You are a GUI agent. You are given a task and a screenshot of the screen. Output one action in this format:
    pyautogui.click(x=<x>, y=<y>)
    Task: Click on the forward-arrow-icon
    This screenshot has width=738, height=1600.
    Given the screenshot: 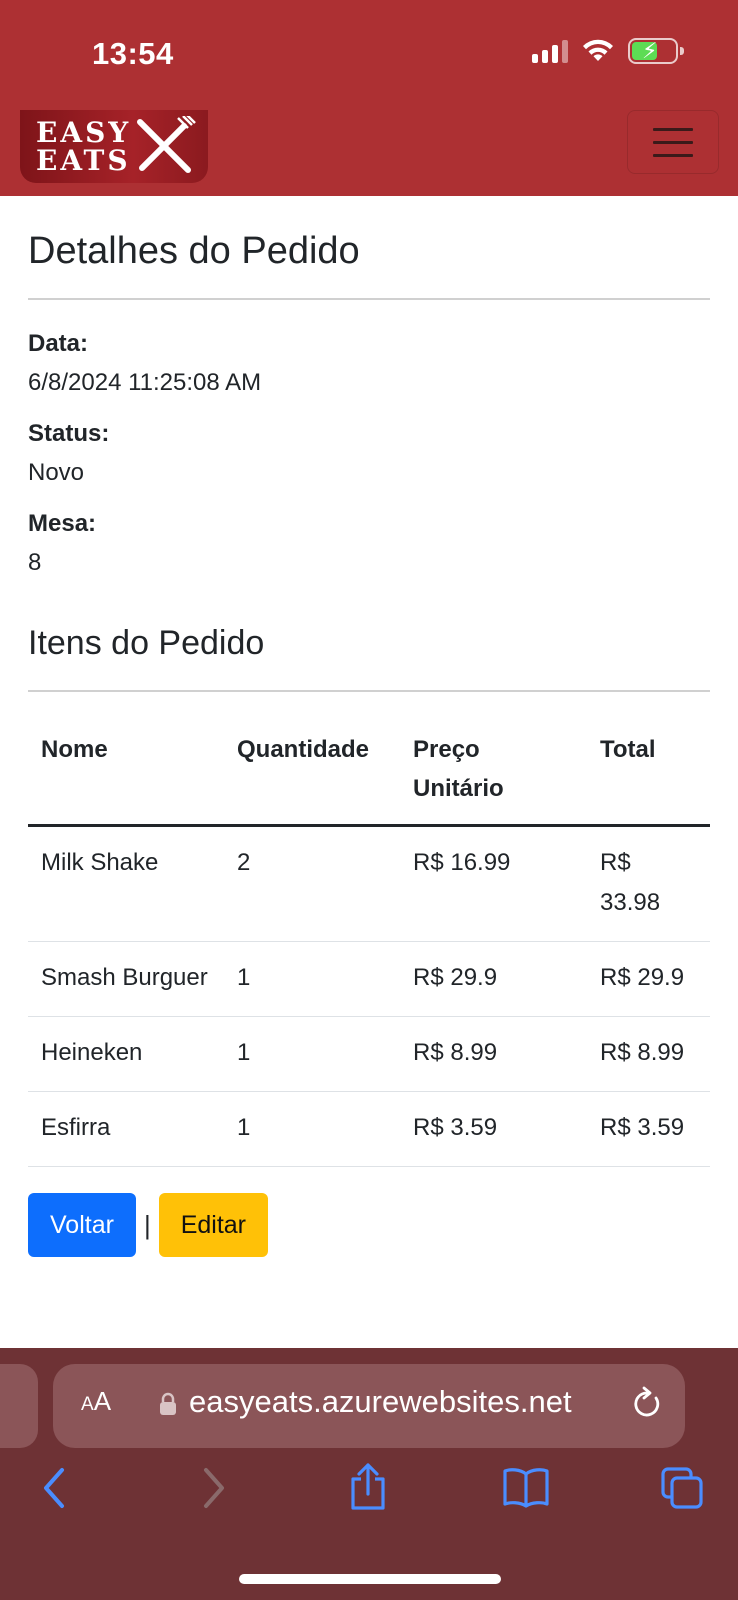 What is the action you would take?
    pyautogui.click(x=213, y=1488)
    